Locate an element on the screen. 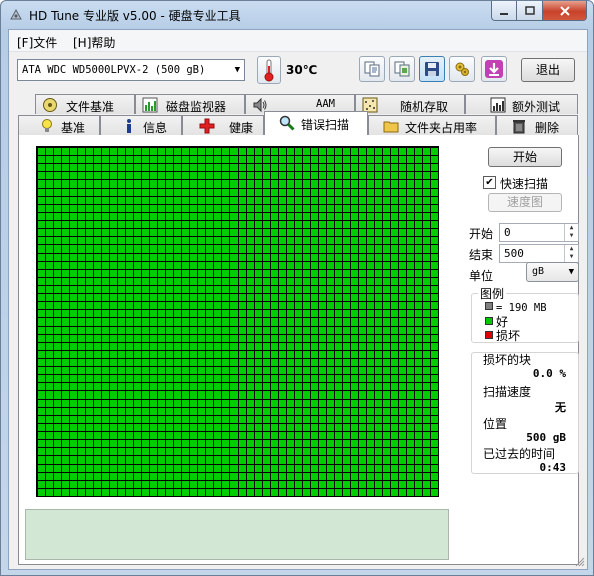  resize-grip-icon is located at coordinates (580, 562).